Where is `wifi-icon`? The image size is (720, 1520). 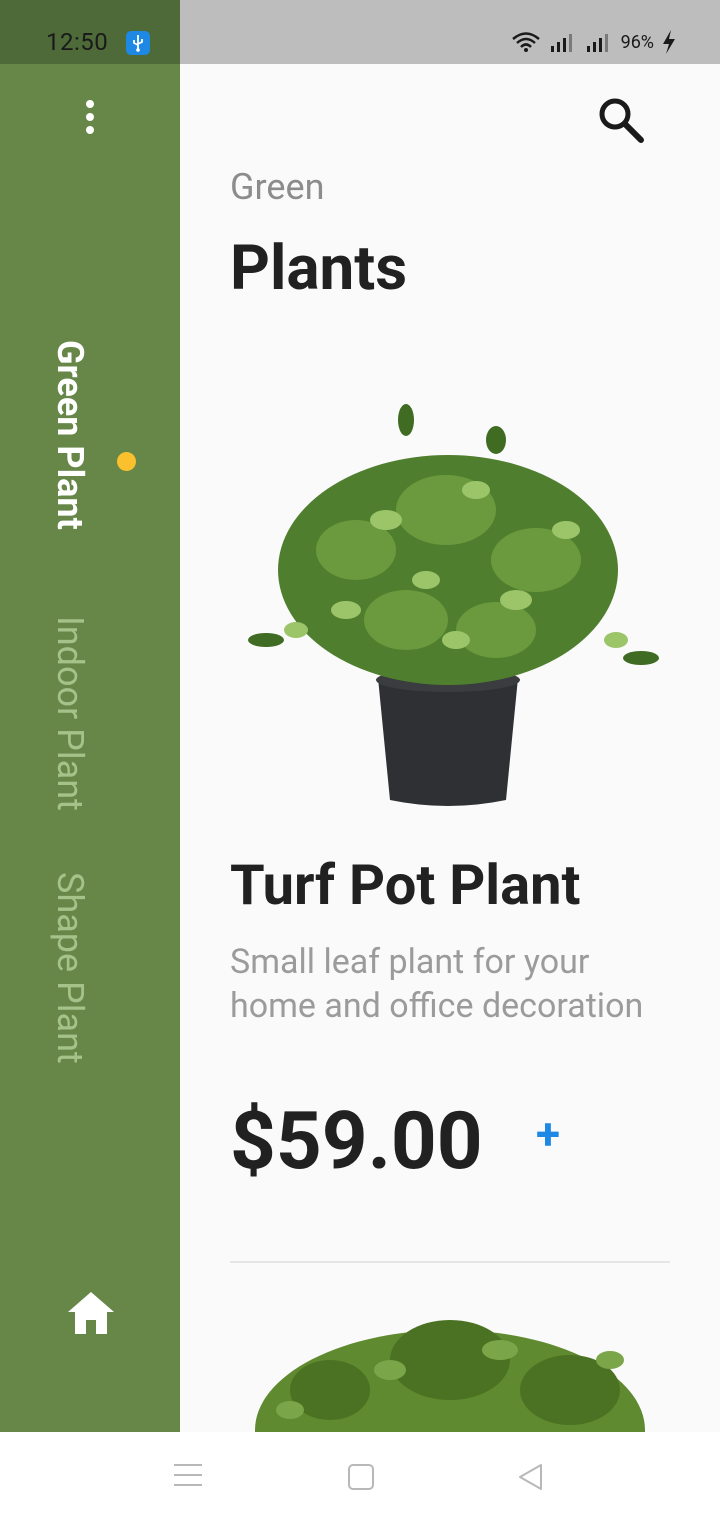 wifi-icon is located at coordinates (525, 42).